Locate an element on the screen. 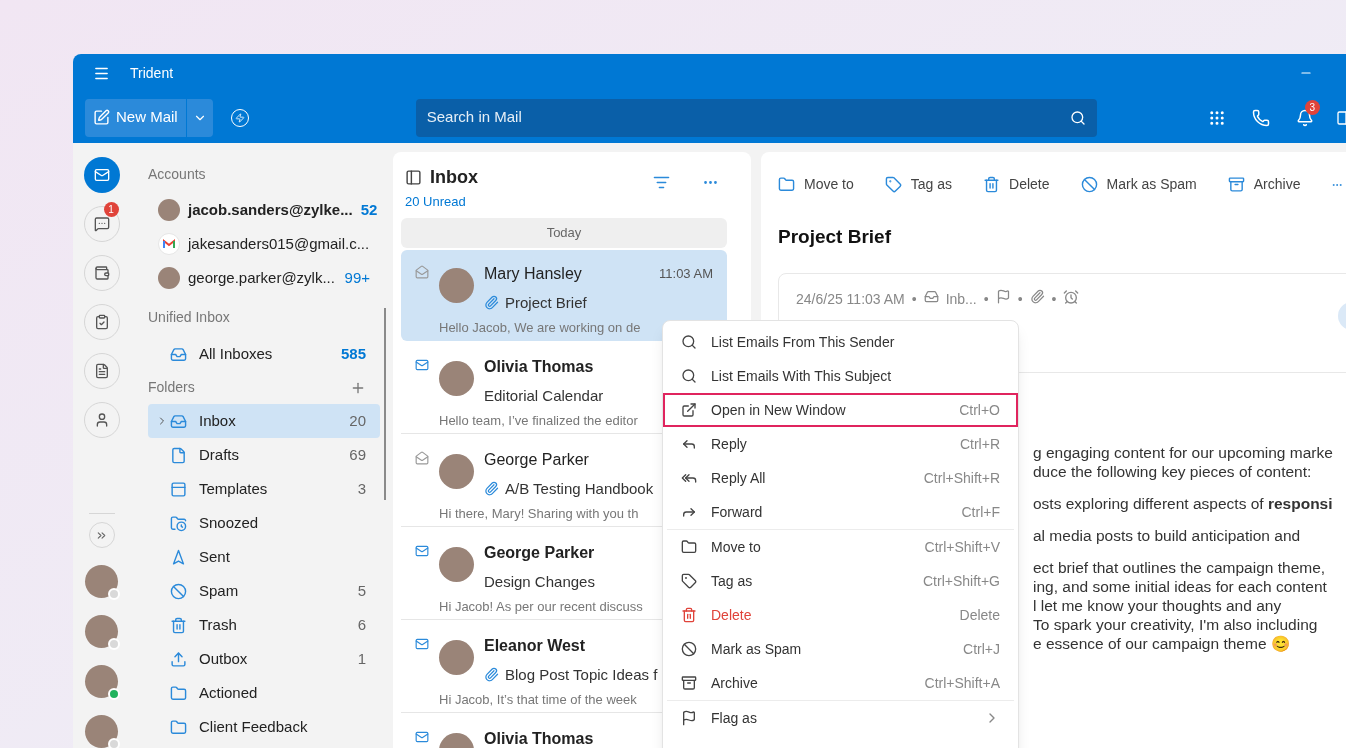  shortcut-hint: Ctrl+Shift+A is located at coordinates (962, 683).